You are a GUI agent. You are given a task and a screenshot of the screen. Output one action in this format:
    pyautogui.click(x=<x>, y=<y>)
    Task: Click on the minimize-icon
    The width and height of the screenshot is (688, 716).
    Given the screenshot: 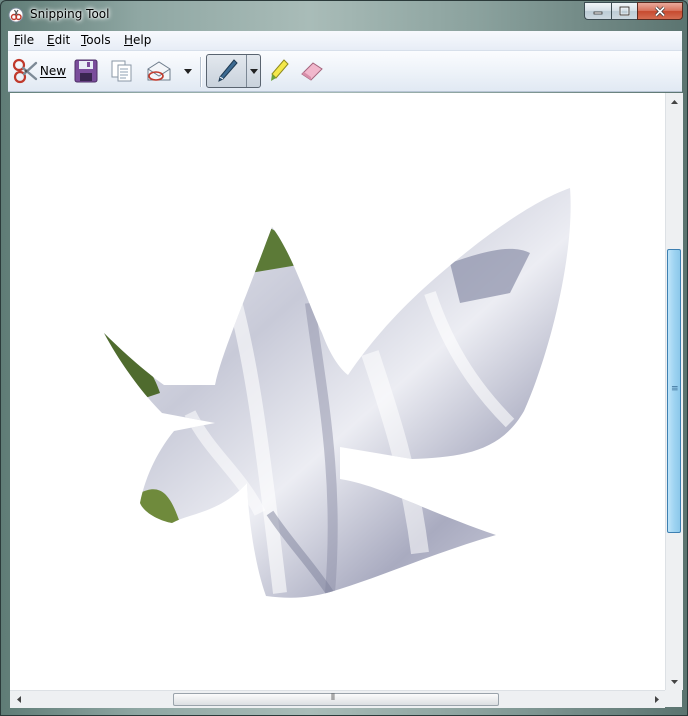 What is the action you would take?
    pyautogui.click(x=598, y=13)
    